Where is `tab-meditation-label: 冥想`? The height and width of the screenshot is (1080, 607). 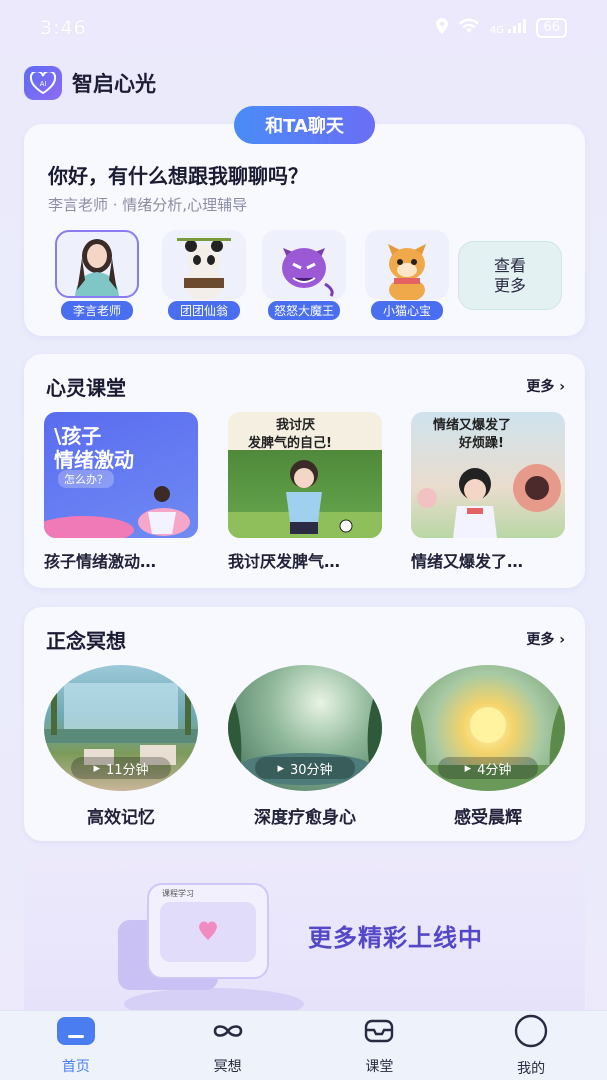
tab-meditation-label: 冥想 is located at coordinates (227, 1066).